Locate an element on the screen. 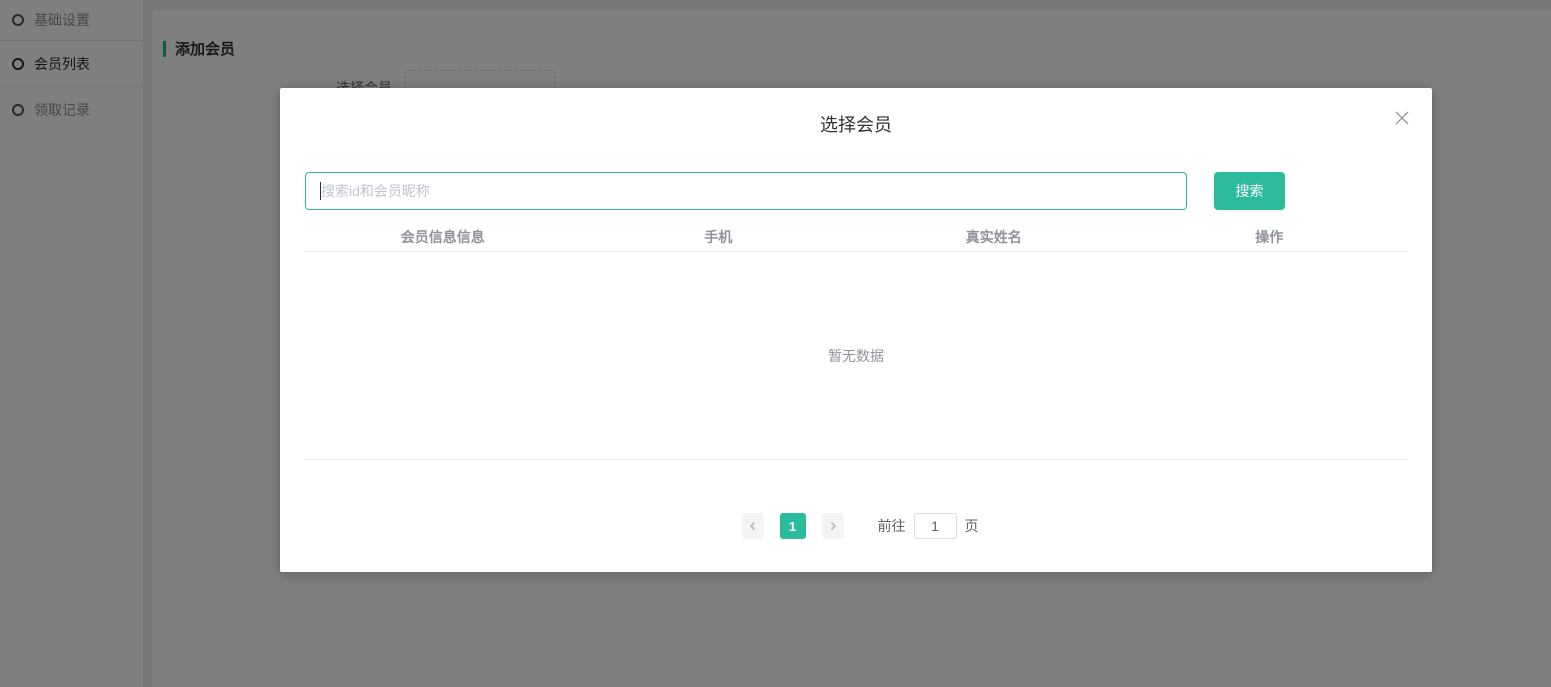 The height and width of the screenshot is (687, 1551). prev-page-button is located at coordinates (752, 526).